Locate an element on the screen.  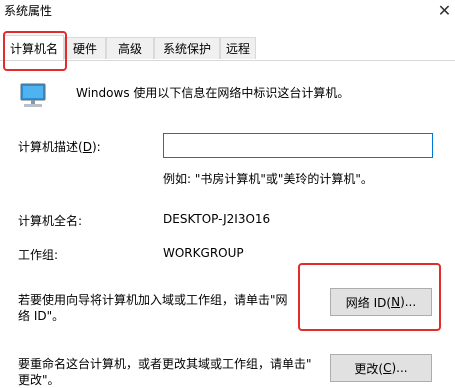
tab-bar: 计算机名 硬件 高级 系统保护 远程 is located at coordinates (227, 48).